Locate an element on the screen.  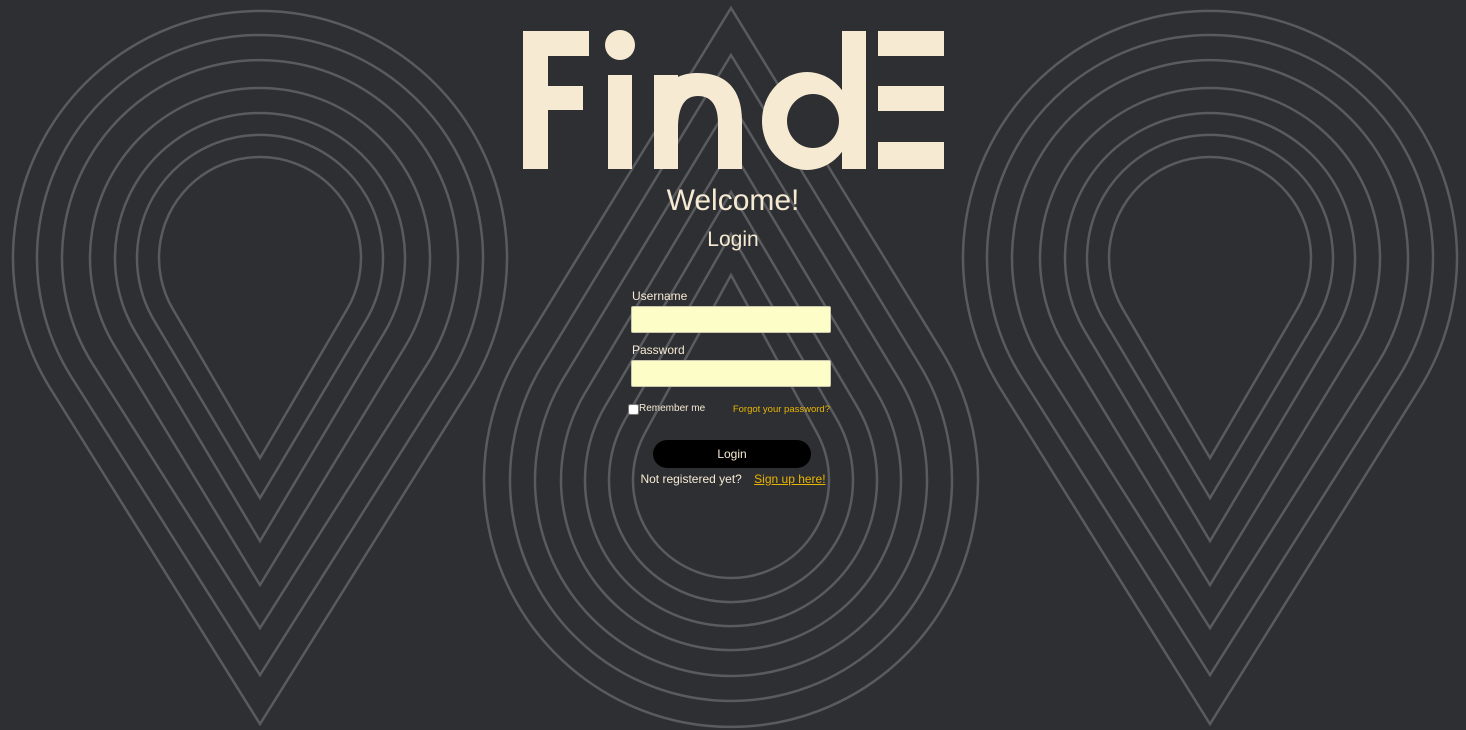
remember-me: Remember me is located at coordinates (666, 409).